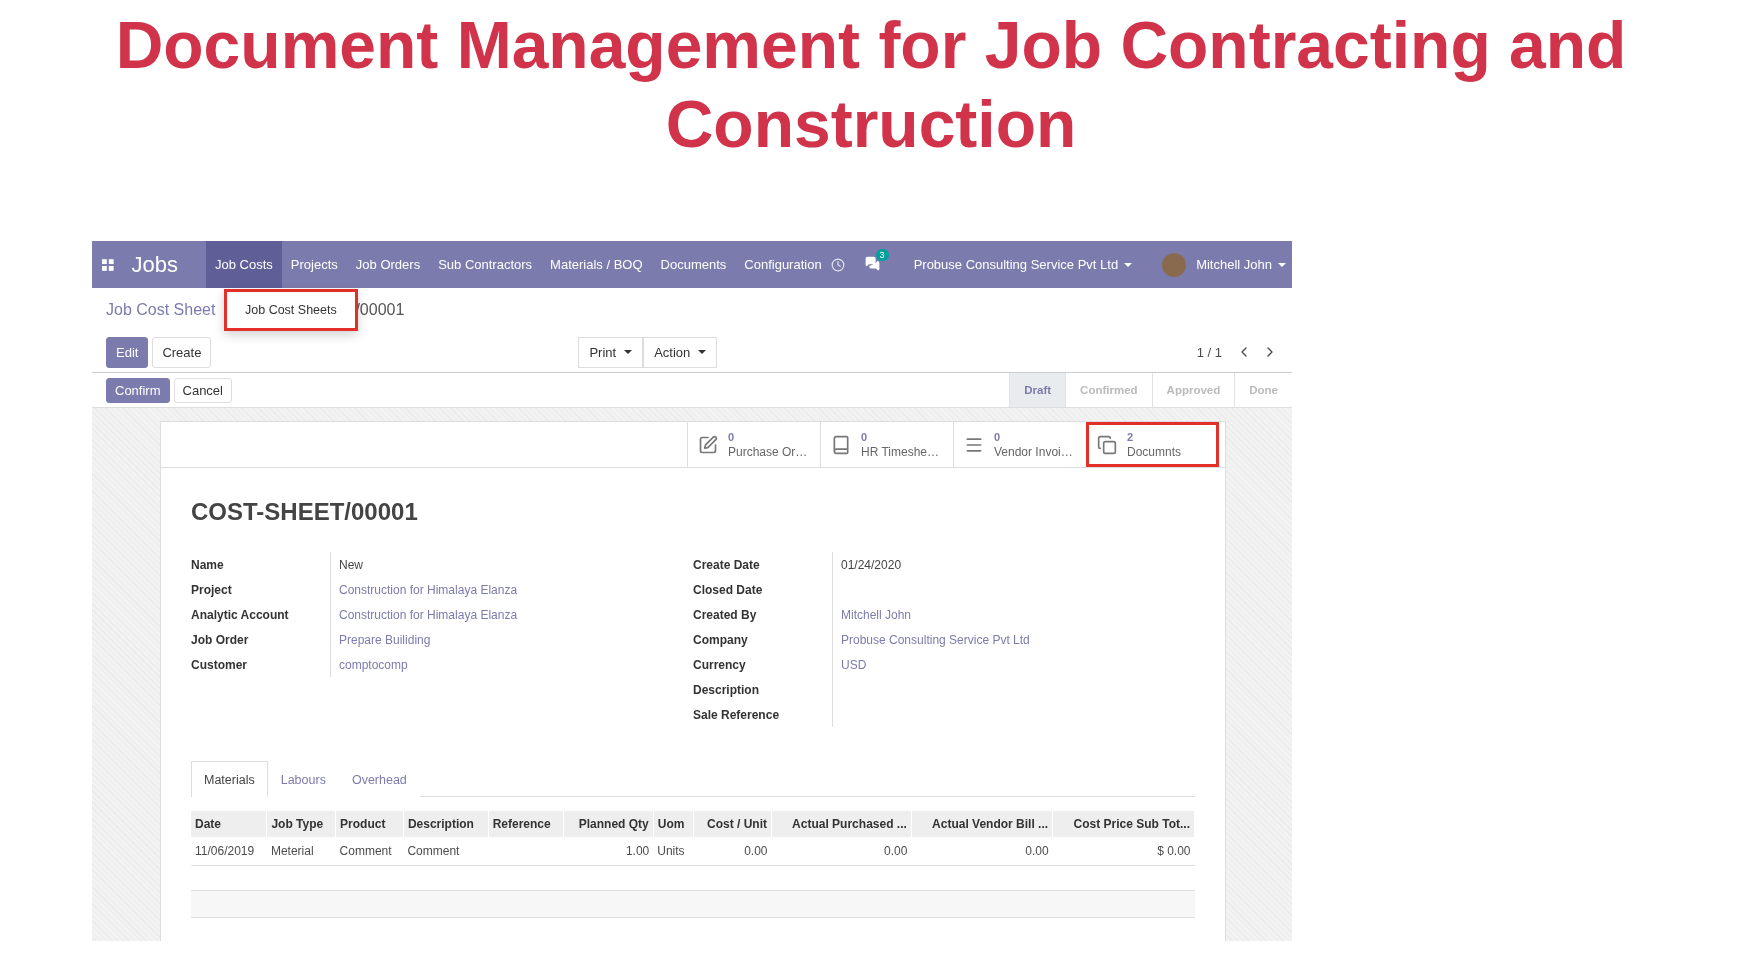  Describe the element at coordinates (369, 824) in the screenshot. I see `column-header: Product` at that location.